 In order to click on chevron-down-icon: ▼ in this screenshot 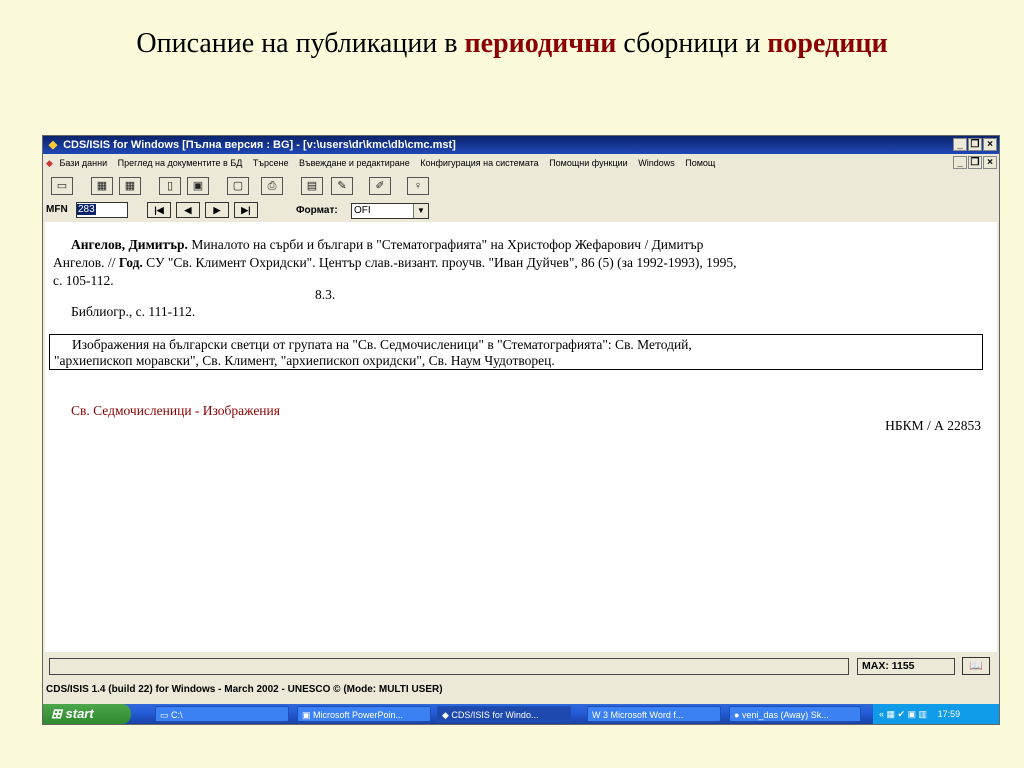, I will do `click(420, 211)`.